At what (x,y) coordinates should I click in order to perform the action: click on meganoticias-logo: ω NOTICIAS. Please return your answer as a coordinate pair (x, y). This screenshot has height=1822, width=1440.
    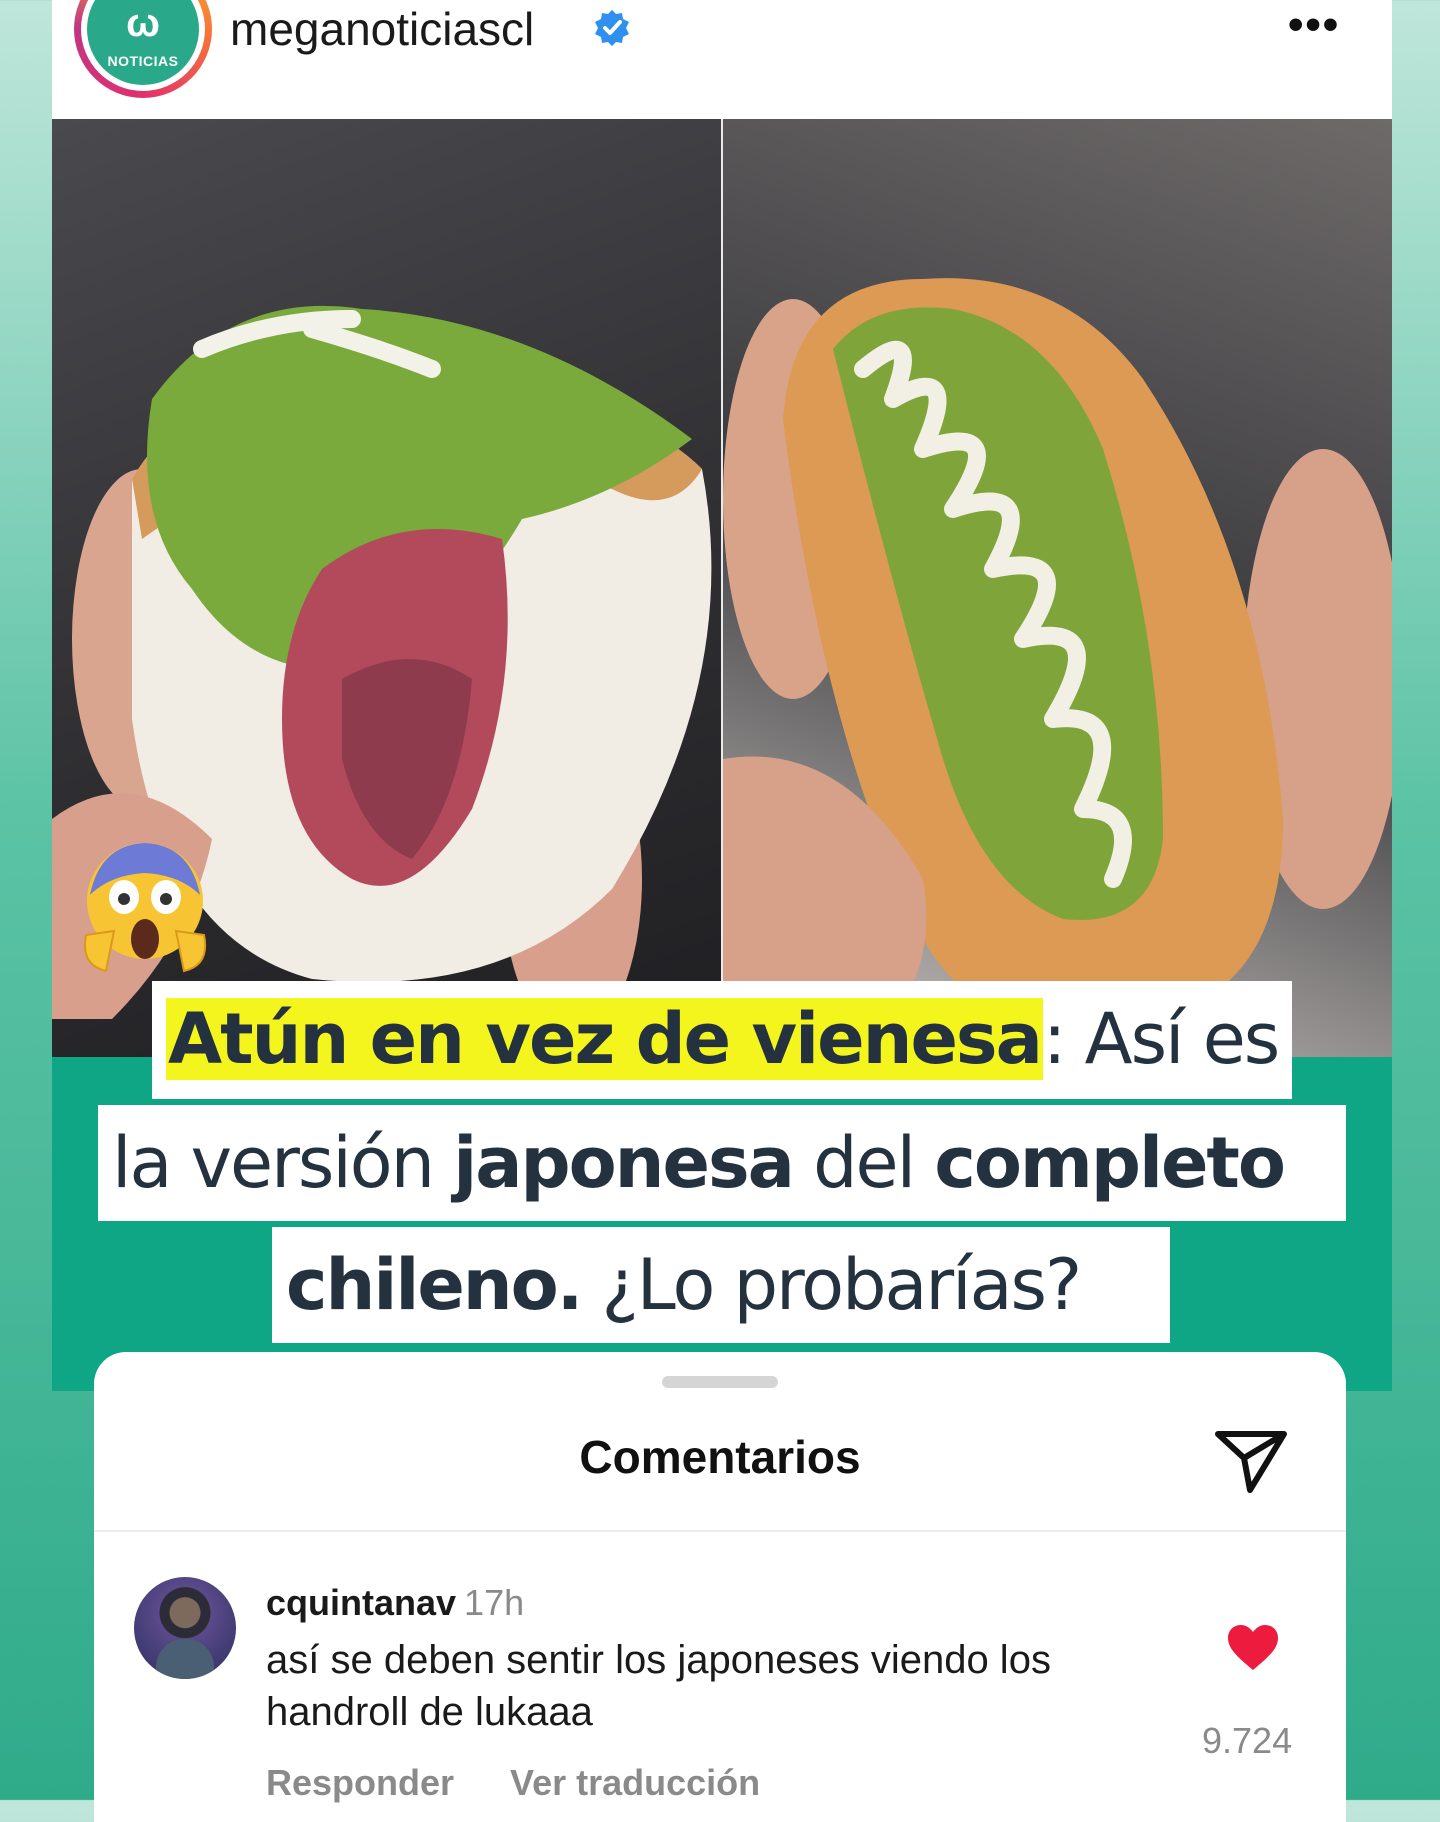
    Looking at the image, I should click on (143, 42).